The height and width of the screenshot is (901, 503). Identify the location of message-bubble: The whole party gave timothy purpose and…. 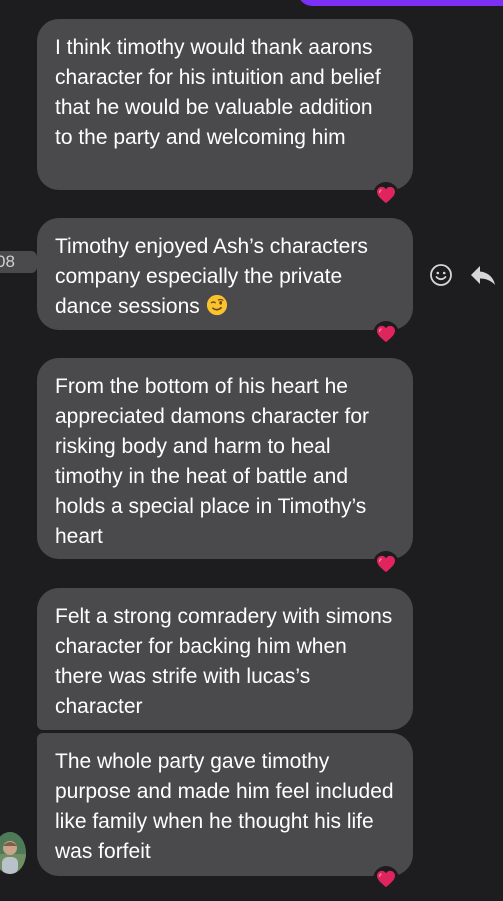
(225, 804).